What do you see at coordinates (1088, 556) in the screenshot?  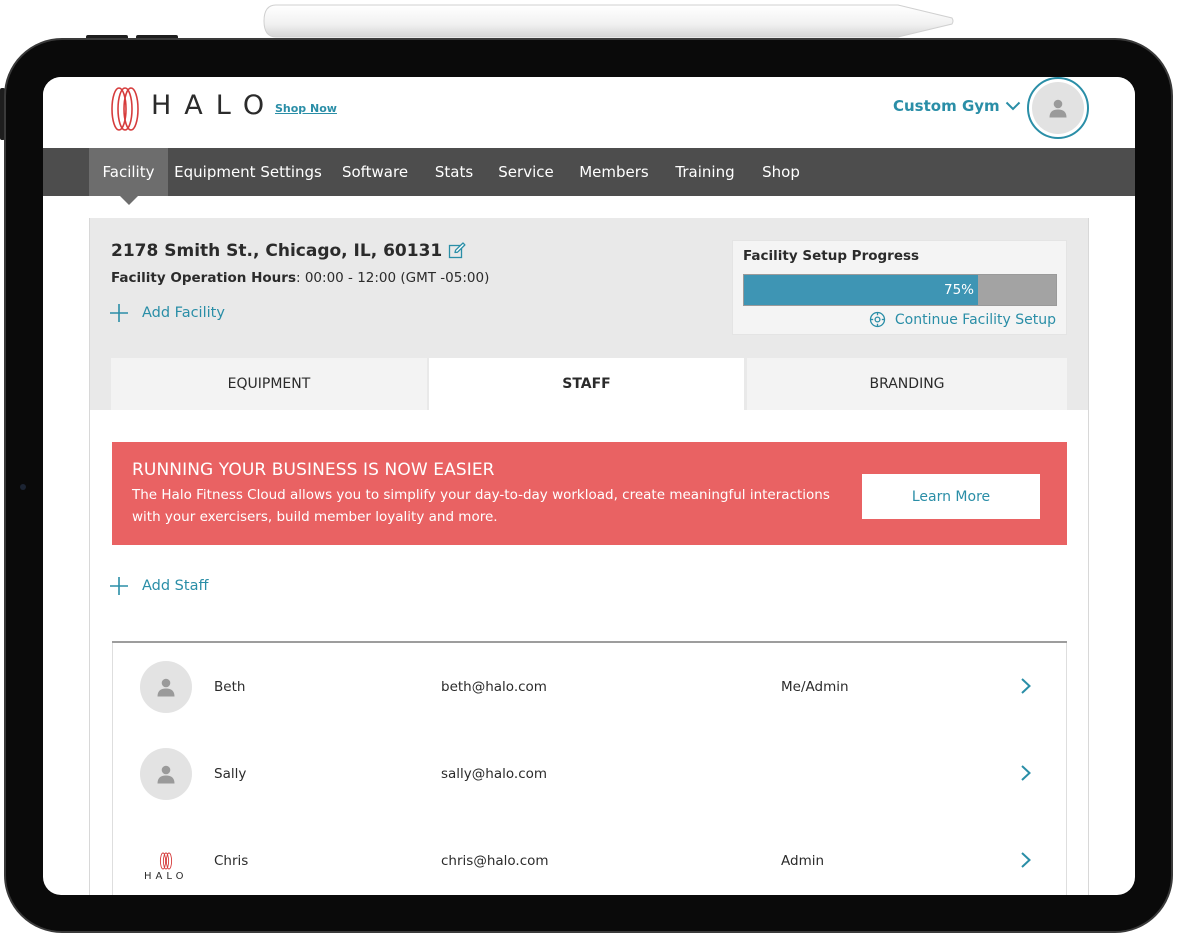 I see `content-border-right` at bounding box center [1088, 556].